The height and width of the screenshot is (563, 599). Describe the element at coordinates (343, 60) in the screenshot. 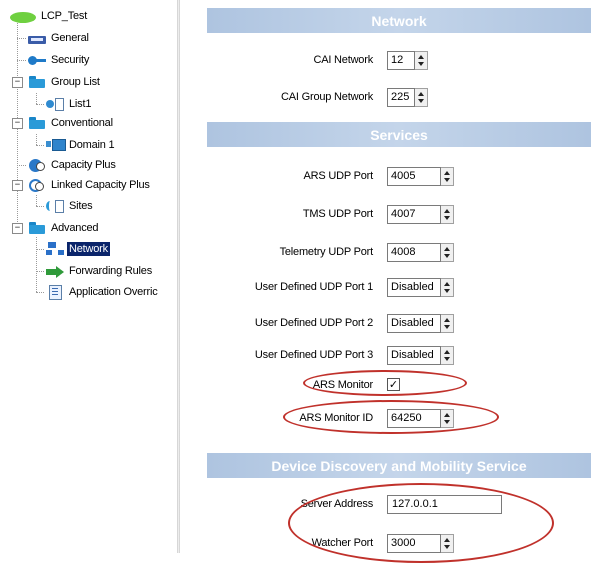

I see `field-label: CAI Network` at that location.